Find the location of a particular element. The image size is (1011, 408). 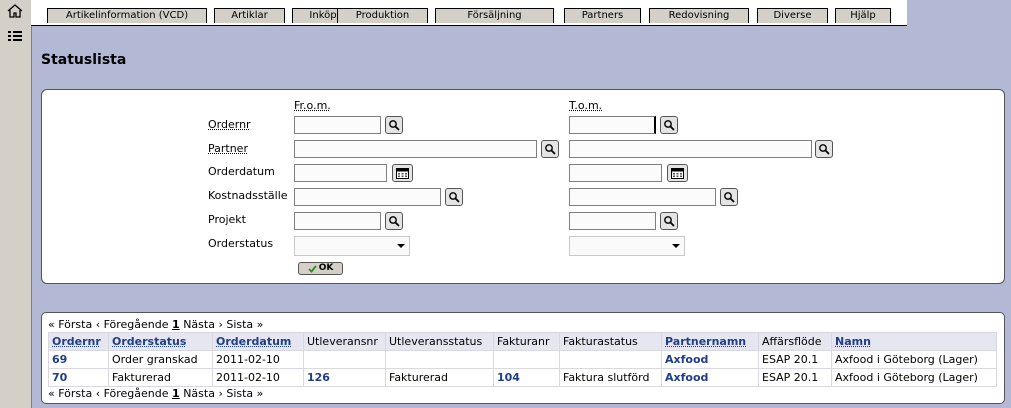

cell-fakturanr-link: 104 is located at coordinates (526, 377).